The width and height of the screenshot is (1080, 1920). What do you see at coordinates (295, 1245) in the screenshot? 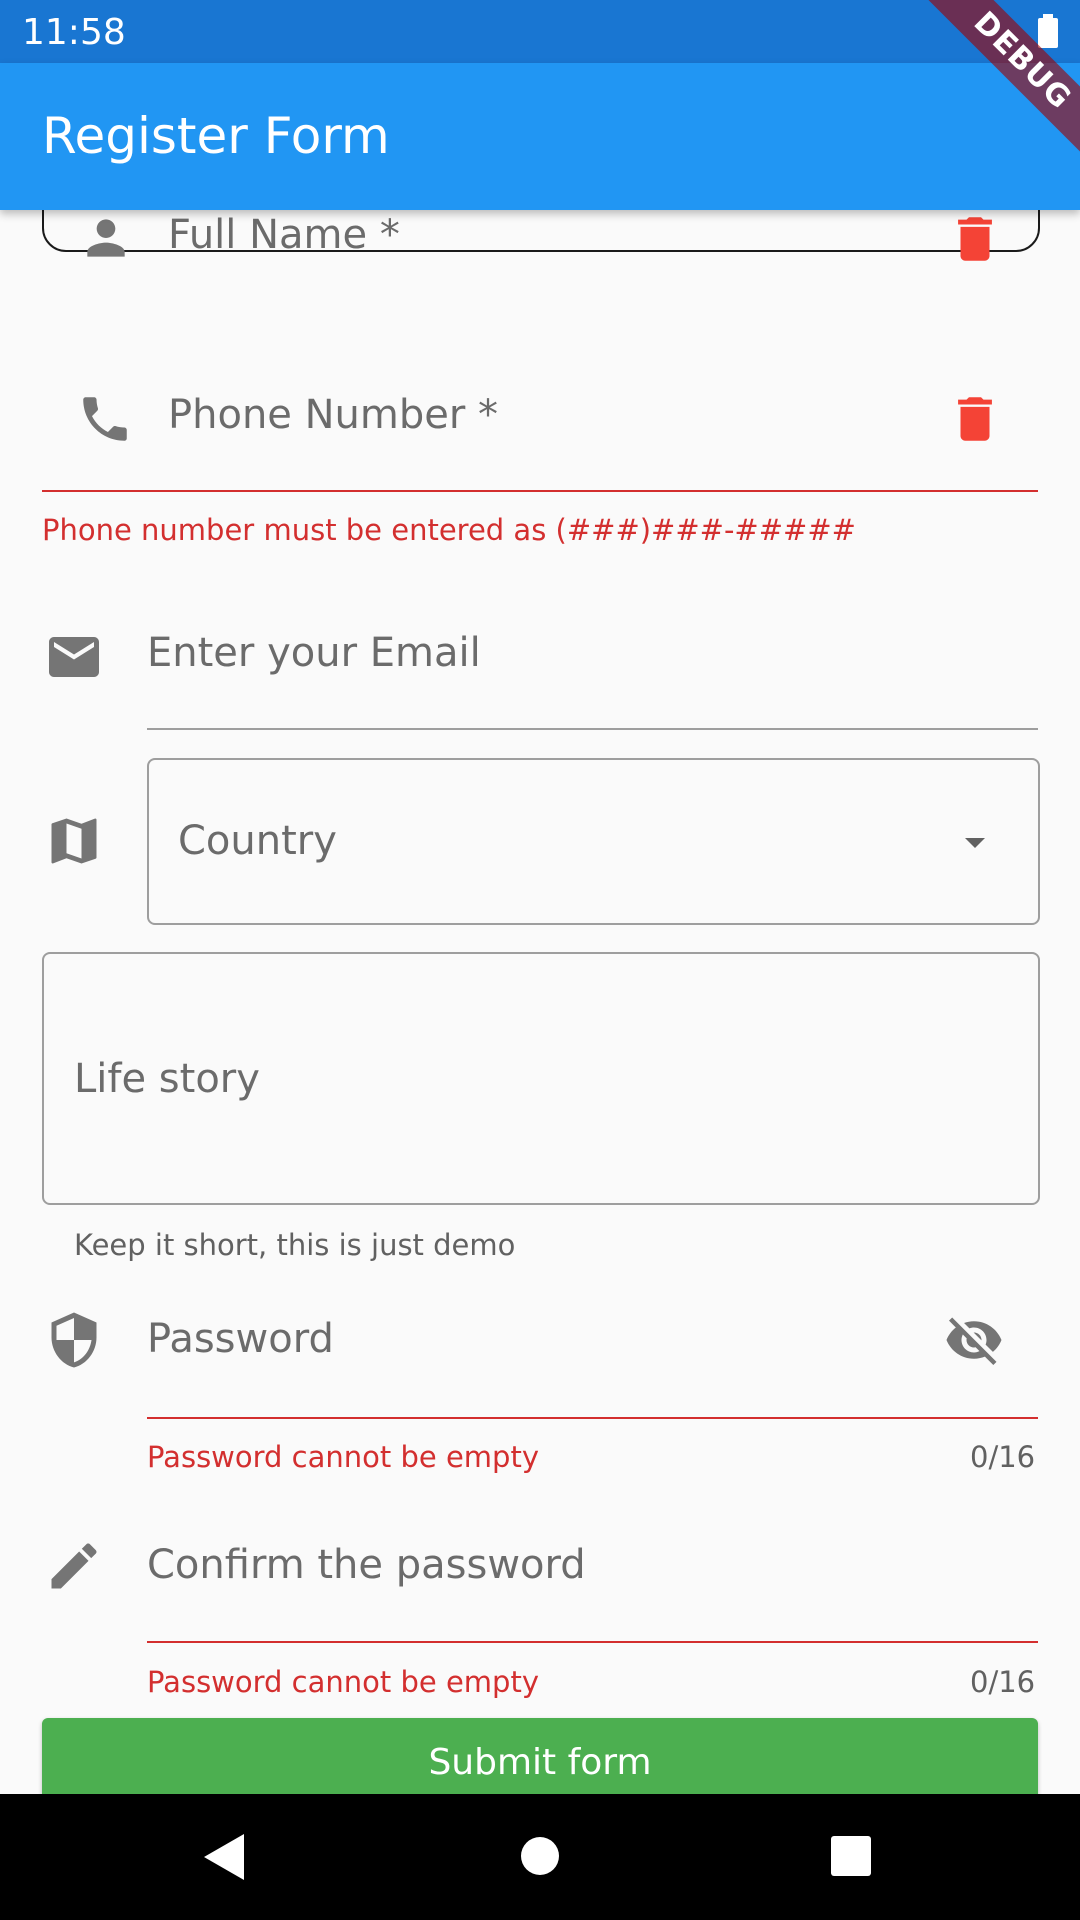
I see `life-story-helper-text: Keep it short, this is just demo` at bounding box center [295, 1245].